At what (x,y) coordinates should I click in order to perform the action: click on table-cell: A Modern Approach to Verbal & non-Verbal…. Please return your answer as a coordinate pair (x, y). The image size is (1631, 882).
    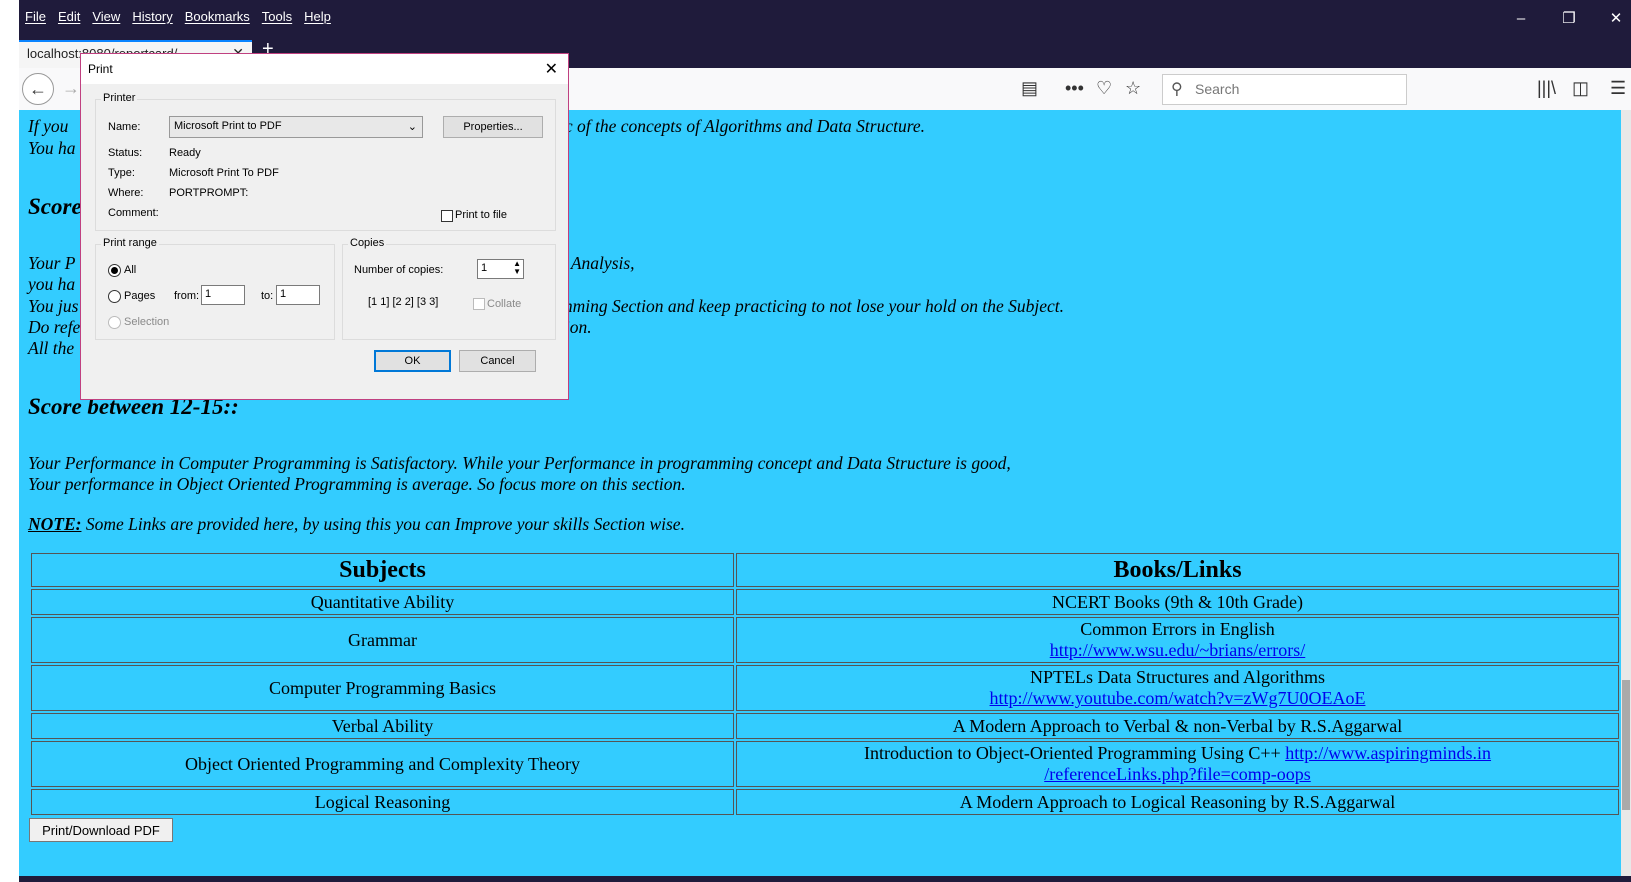
    Looking at the image, I should click on (1177, 726).